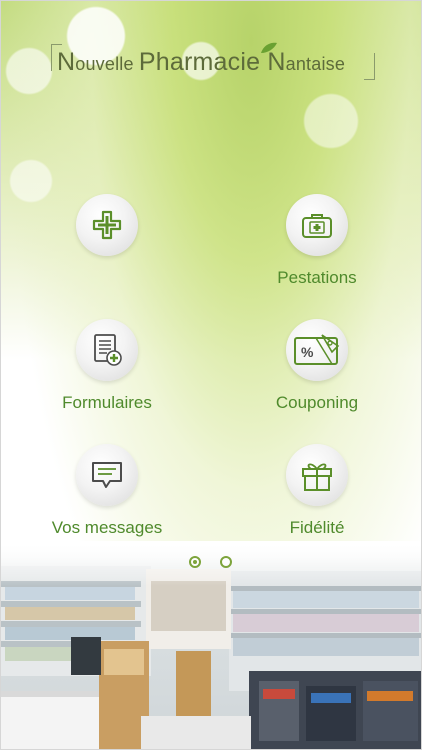  I want to click on page-indicator, so click(214, 564).